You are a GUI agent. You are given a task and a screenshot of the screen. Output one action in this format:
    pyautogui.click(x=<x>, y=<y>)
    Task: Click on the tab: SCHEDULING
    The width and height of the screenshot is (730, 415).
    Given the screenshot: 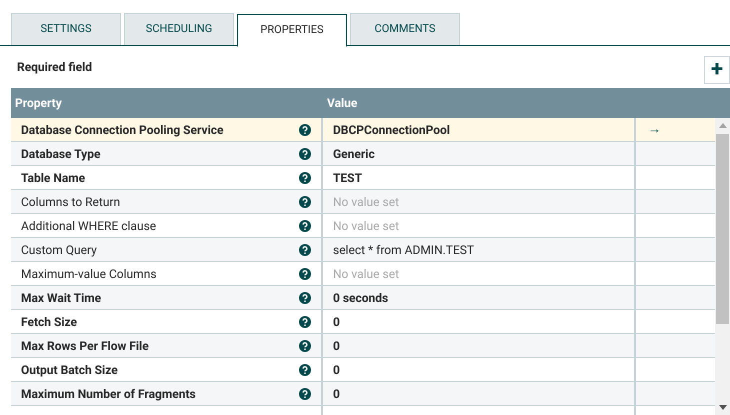 What is the action you would take?
    pyautogui.click(x=179, y=29)
    